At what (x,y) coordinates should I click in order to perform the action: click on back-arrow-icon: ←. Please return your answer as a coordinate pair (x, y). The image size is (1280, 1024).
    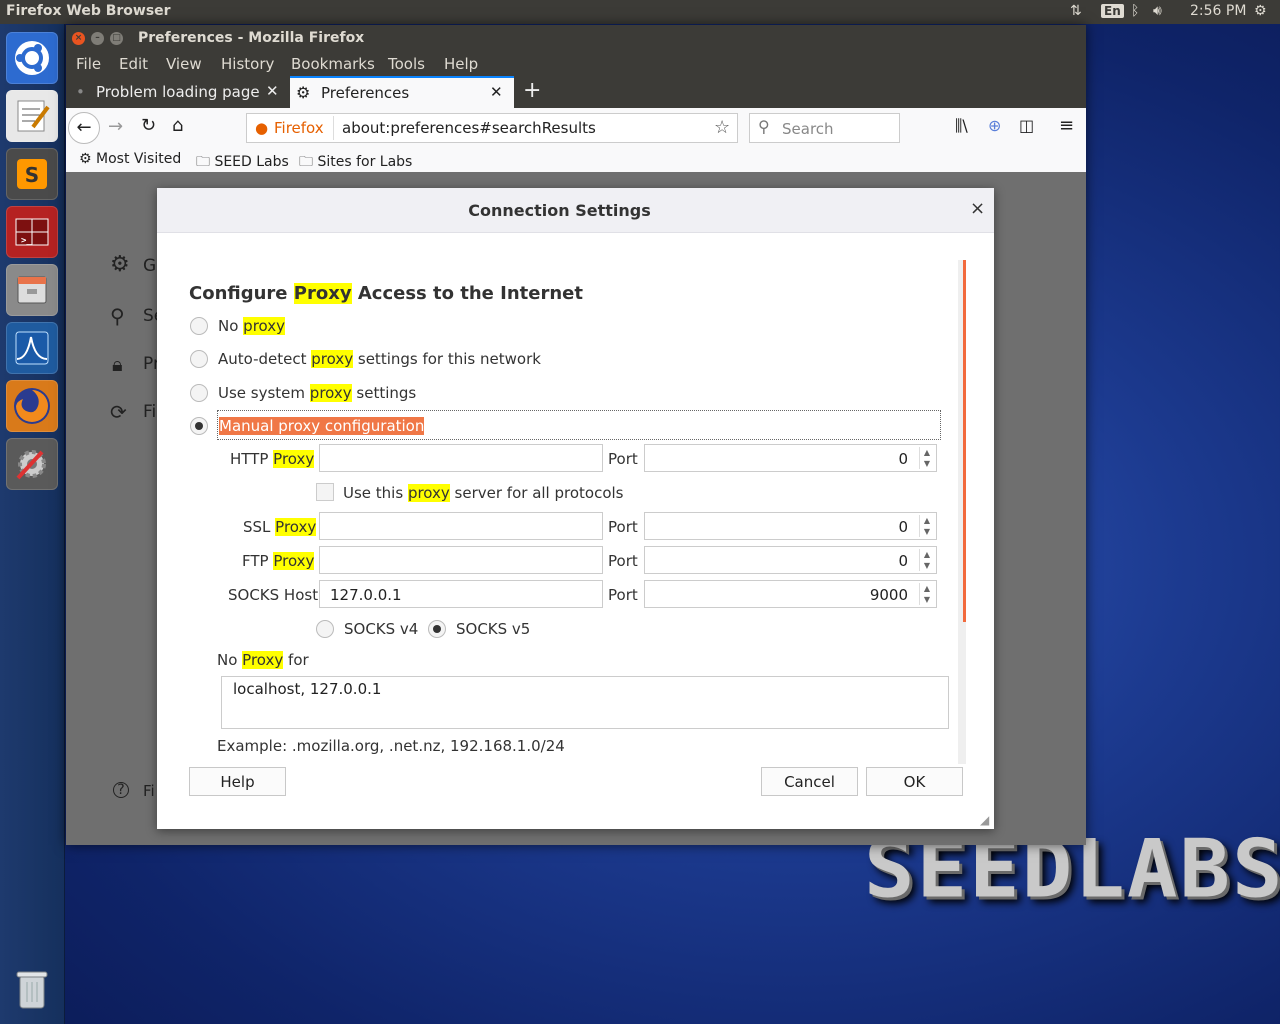
    Looking at the image, I should click on (84, 128).